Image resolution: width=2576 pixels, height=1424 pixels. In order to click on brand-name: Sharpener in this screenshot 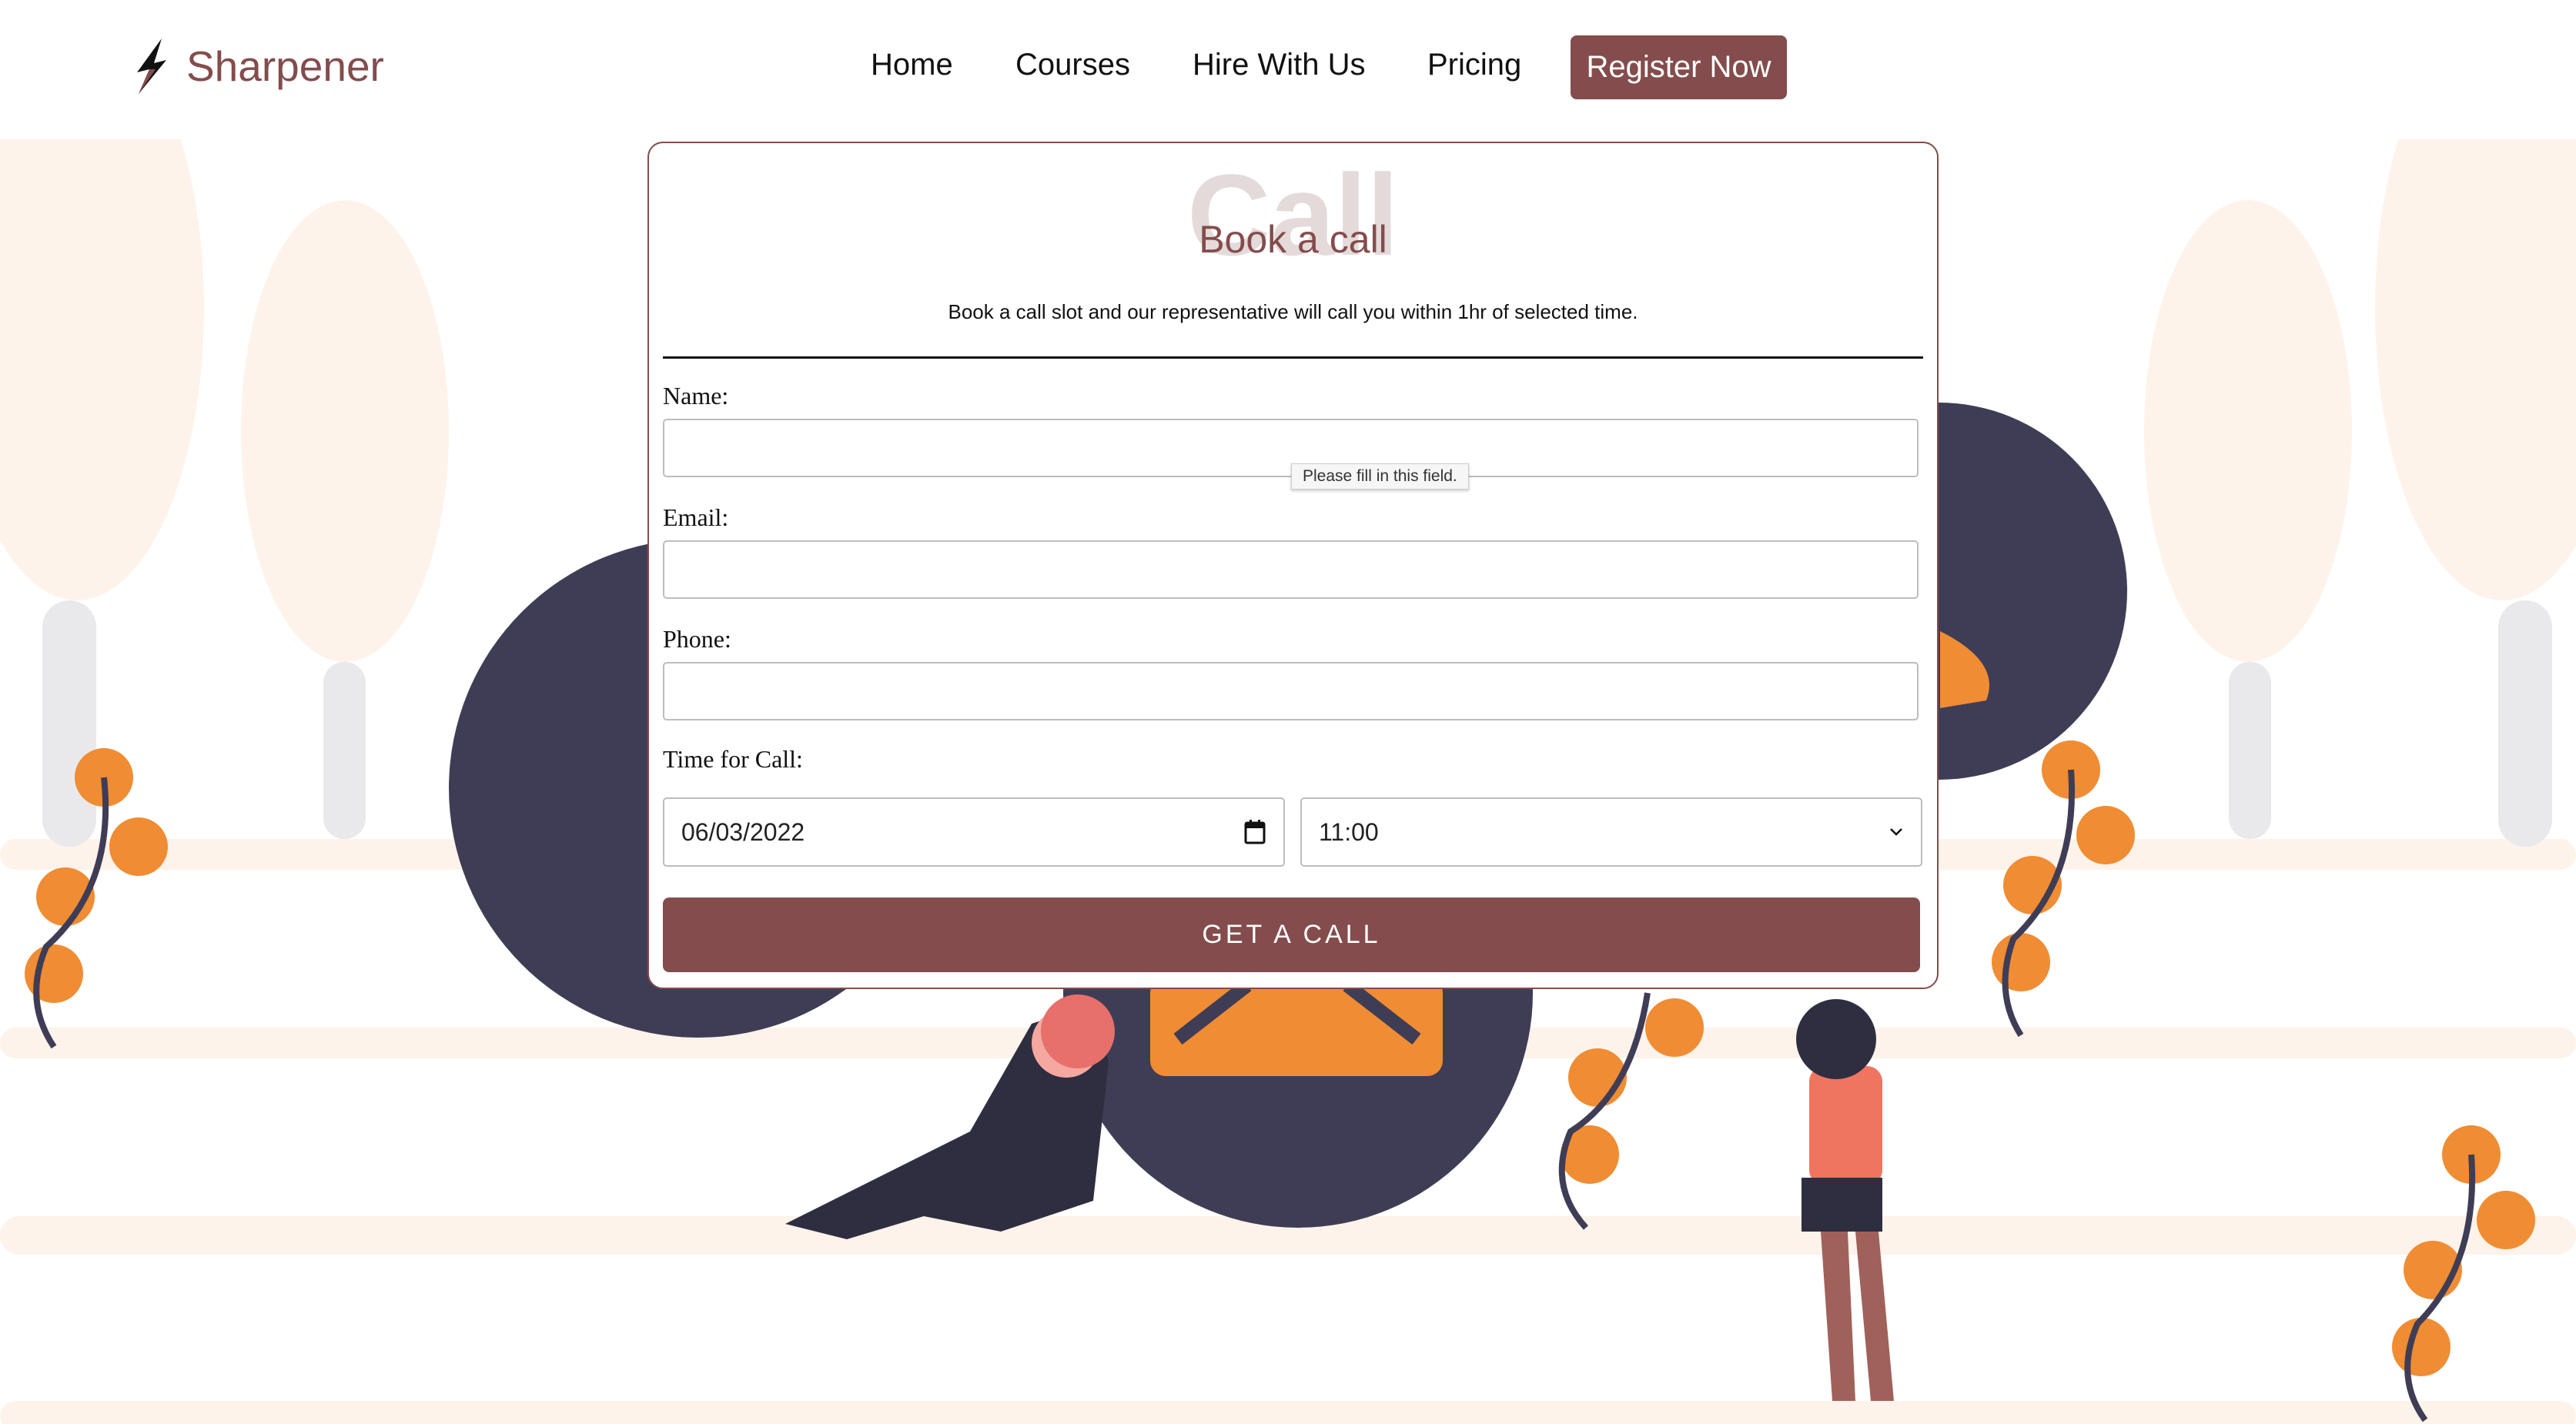, I will do `click(285, 66)`.